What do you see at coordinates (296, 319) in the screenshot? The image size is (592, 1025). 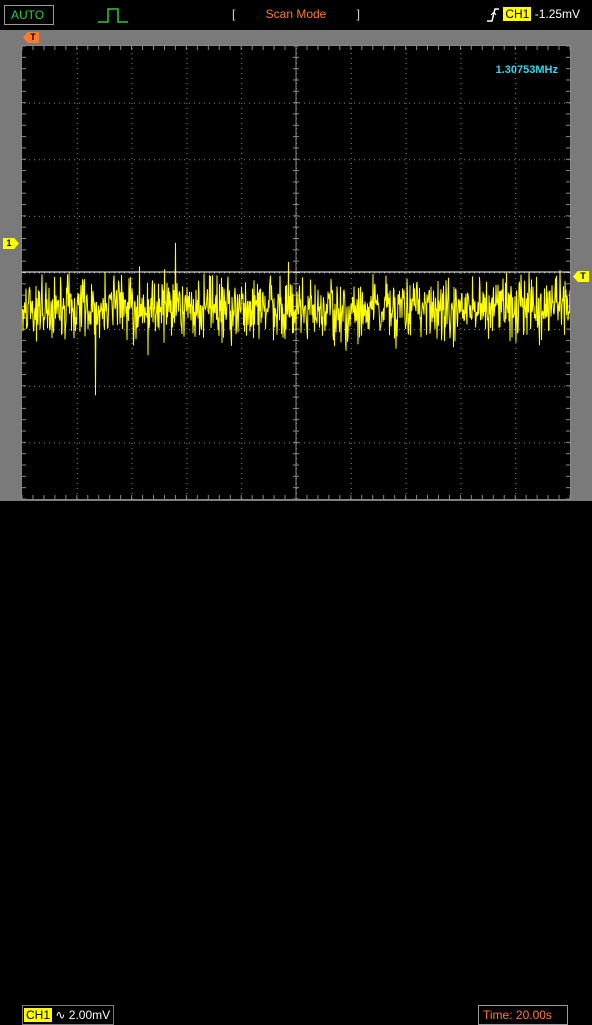 I see `ch1-waveform-trace` at bounding box center [296, 319].